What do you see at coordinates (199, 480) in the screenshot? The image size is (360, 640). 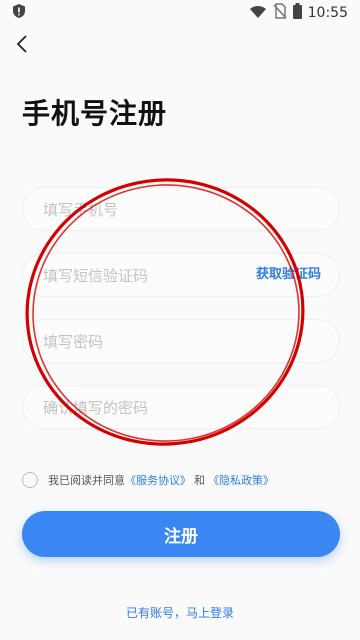 I see `agreement-and: 和` at bounding box center [199, 480].